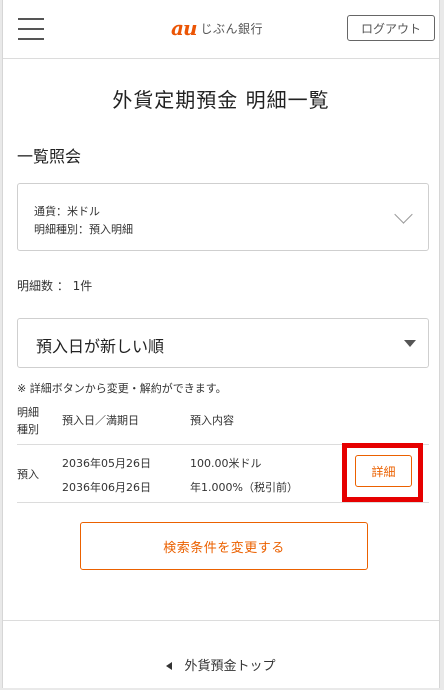  What do you see at coordinates (55, 286) in the screenshot?
I see `result-count: 明細数 ： 1件` at bounding box center [55, 286].